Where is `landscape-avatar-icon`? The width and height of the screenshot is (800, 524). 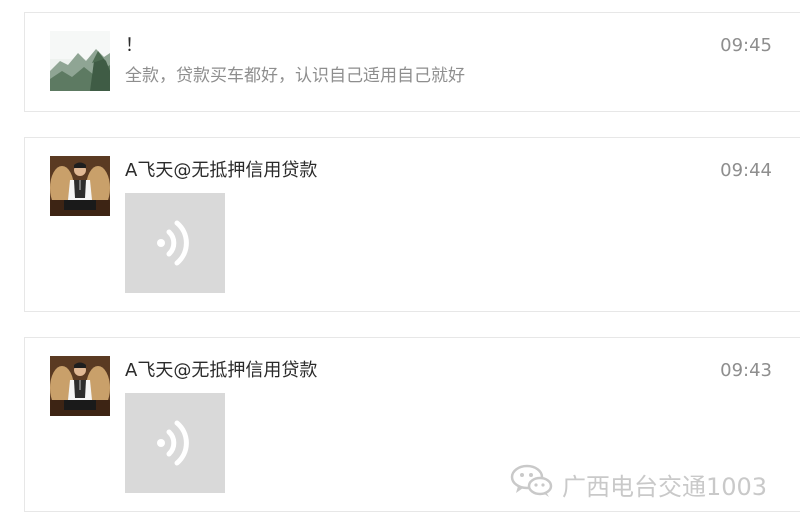
landscape-avatar-icon is located at coordinates (80, 61).